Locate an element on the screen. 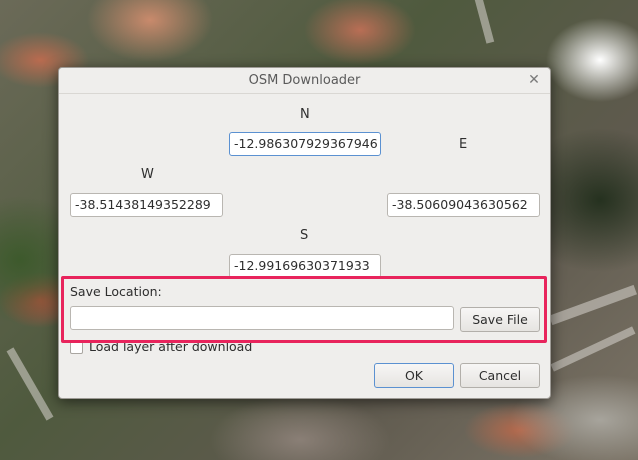 The width and height of the screenshot is (638, 460). ok-button: OK is located at coordinates (414, 375).